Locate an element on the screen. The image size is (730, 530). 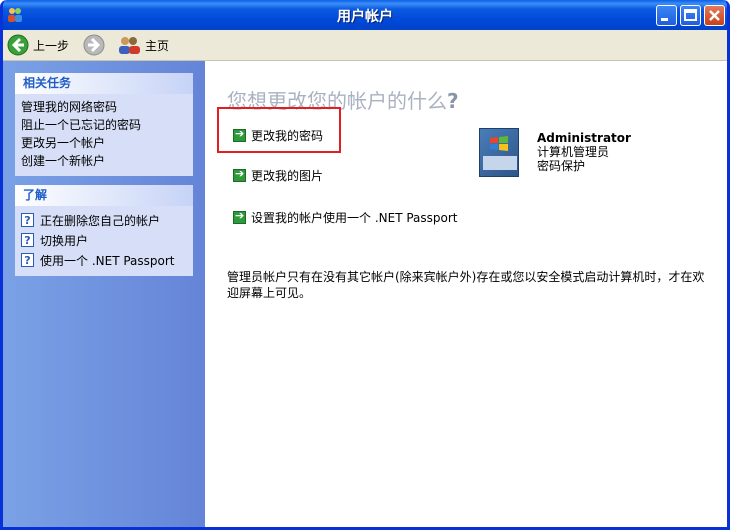
user-password-status: 密码保护 is located at coordinates (561, 166).